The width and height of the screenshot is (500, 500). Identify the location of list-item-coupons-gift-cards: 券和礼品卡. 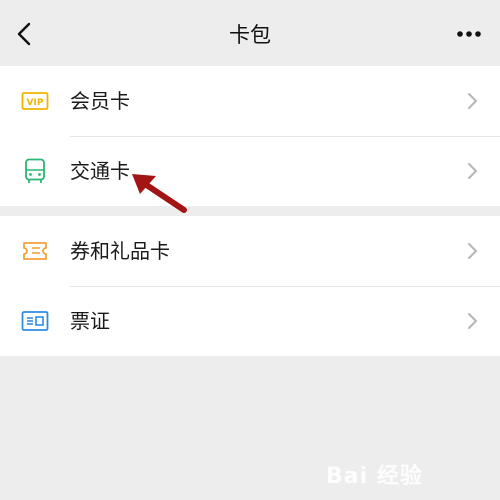
(250, 251).